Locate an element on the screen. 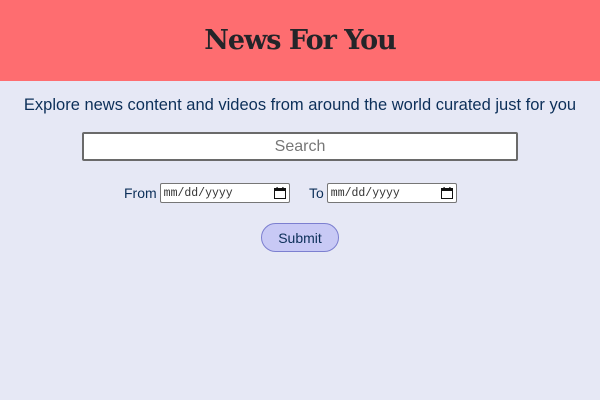 The height and width of the screenshot is (400, 600). to-date-group: To mm/dd/yyyy is located at coordinates (383, 193).